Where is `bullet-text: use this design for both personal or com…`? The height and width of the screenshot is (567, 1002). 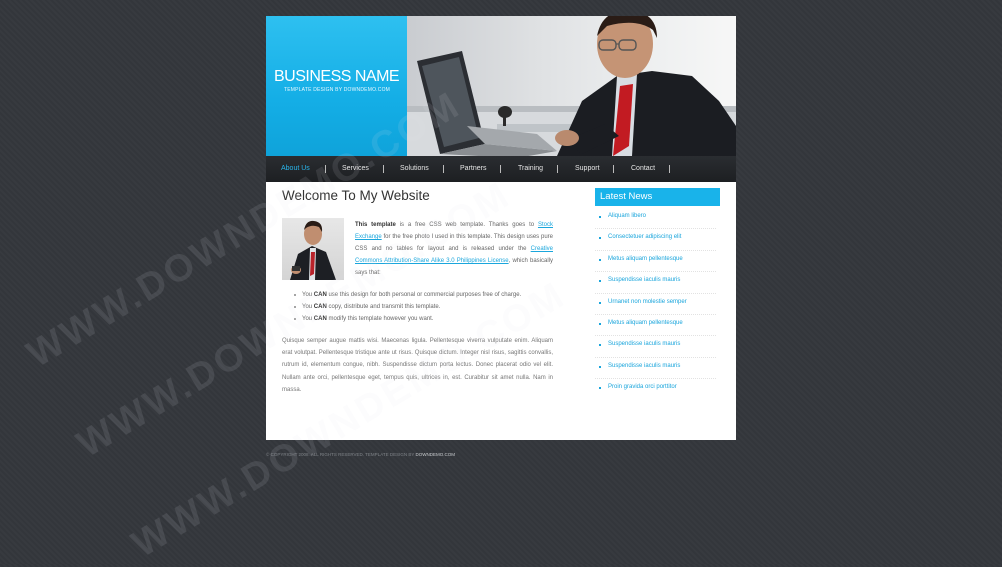
bullet-text: use this design for both personal or com… is located at coordinates (424, 295).